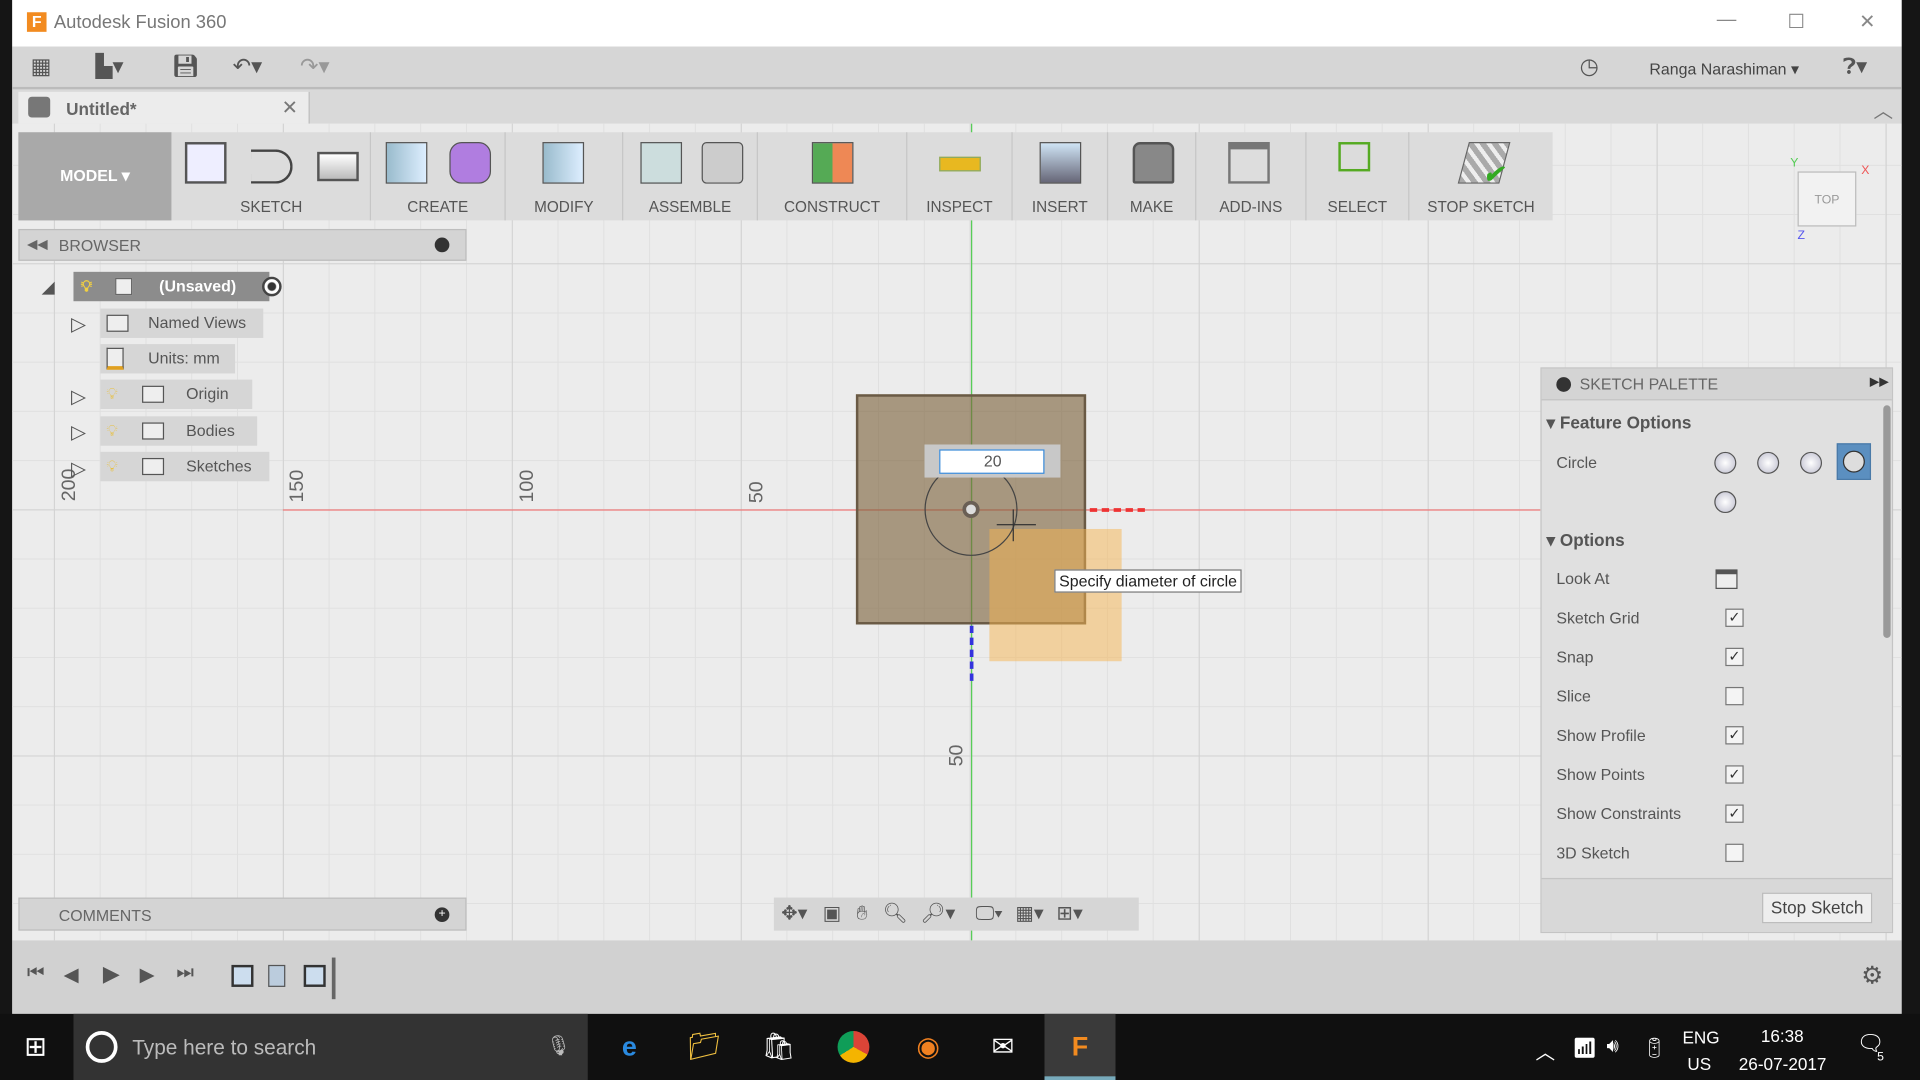 The height and width of the screenshot is (1080, 1920). Describe the element at coordinates (794, 914) in the screenshot. I see `orbit-icon: ✥▾` at that location.